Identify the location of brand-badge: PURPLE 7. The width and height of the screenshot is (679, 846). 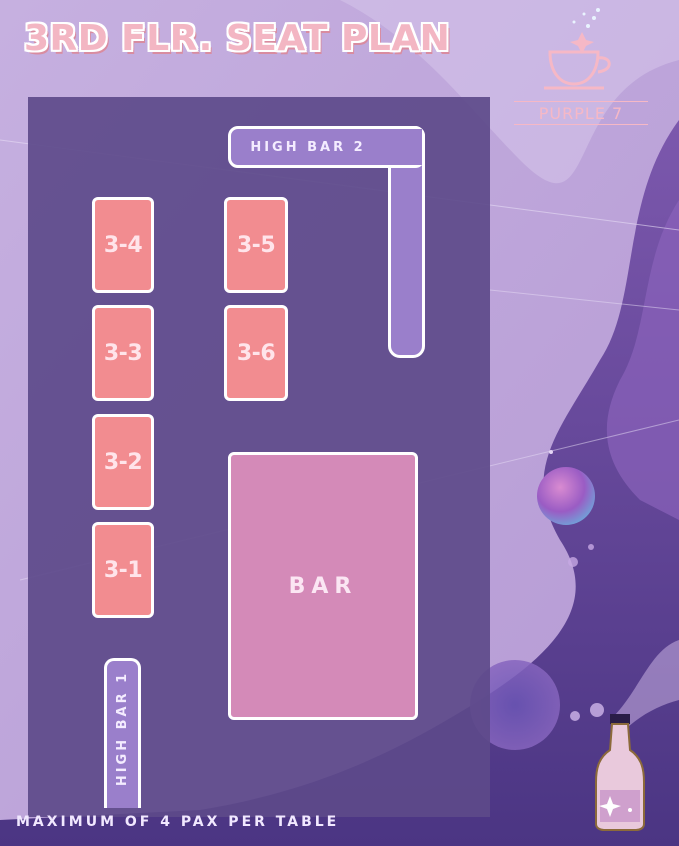
(581, 113).